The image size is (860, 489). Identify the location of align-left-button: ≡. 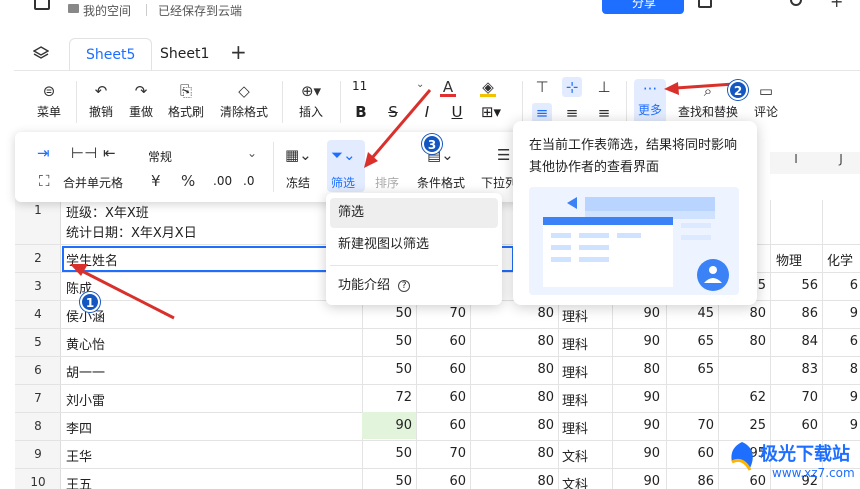
(542, 113).